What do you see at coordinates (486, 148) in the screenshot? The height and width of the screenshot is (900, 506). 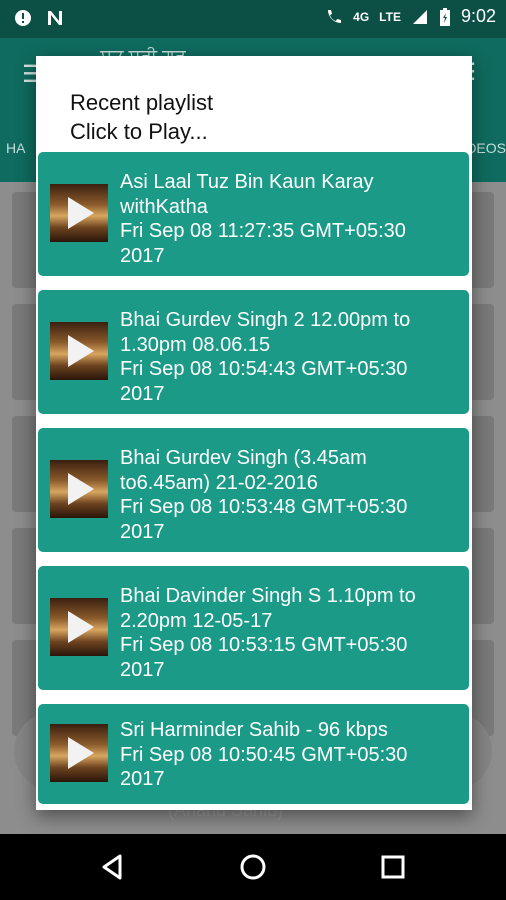 I see `tab-right: DEOS` at bounding box center [486, 148].